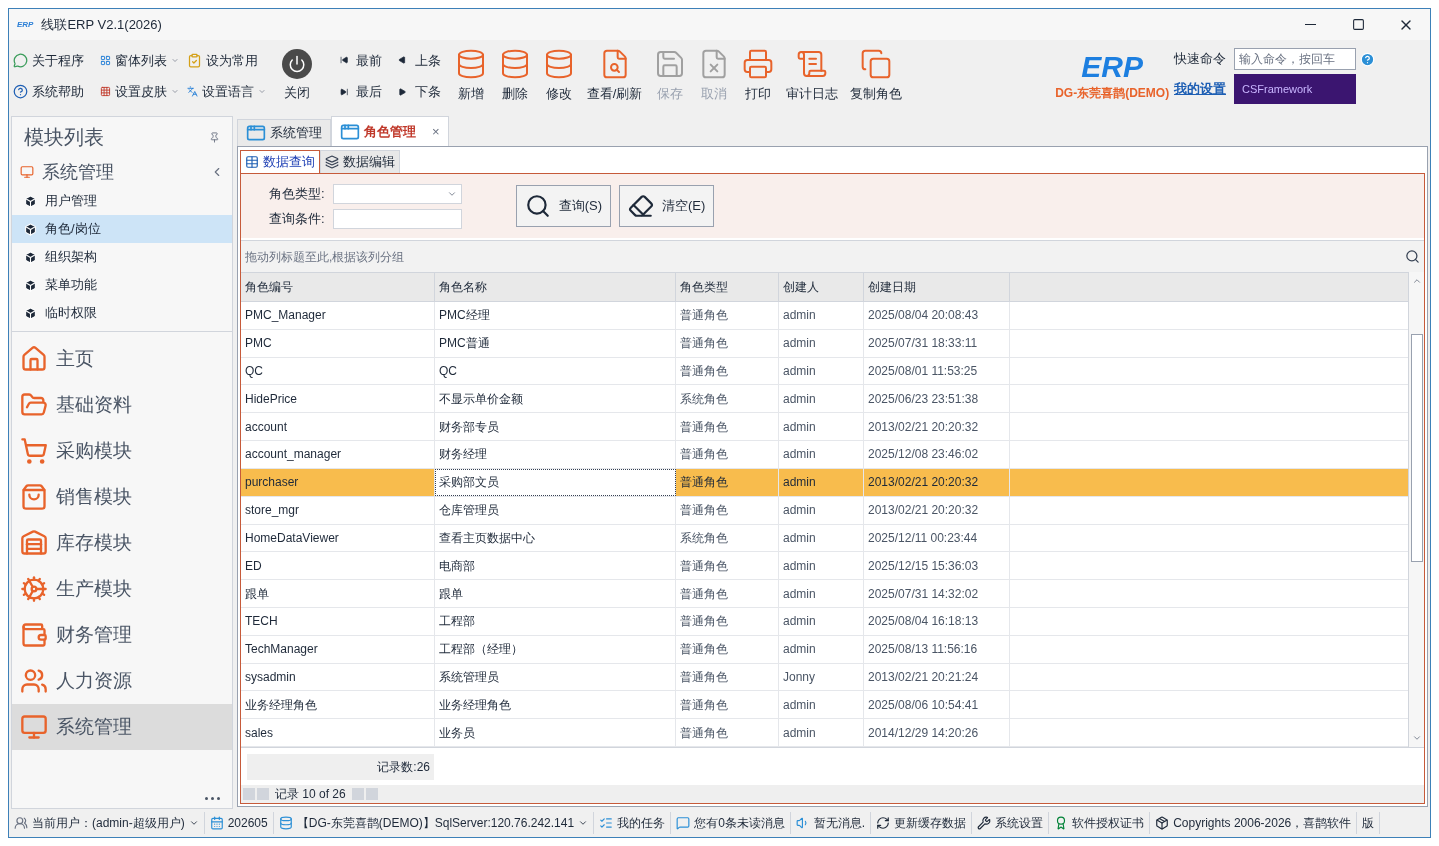 This screenshot has width=1439, height=846. What do you see at coordinates (824, 621) in the screenshot?
I see `table-row: TECH 工程部 普通角色 admin 2025/08/04 16:18:13` at bounding box center [824, 621].